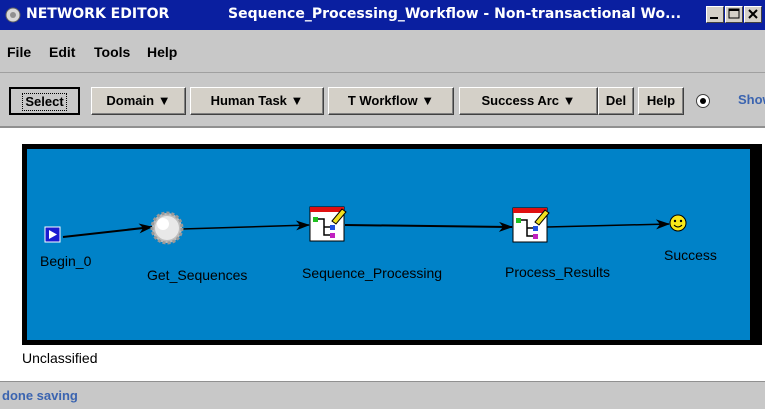  Describe the element at coordinates (162, 52) in the screenshot. I see `menu-help: Help` at that location.